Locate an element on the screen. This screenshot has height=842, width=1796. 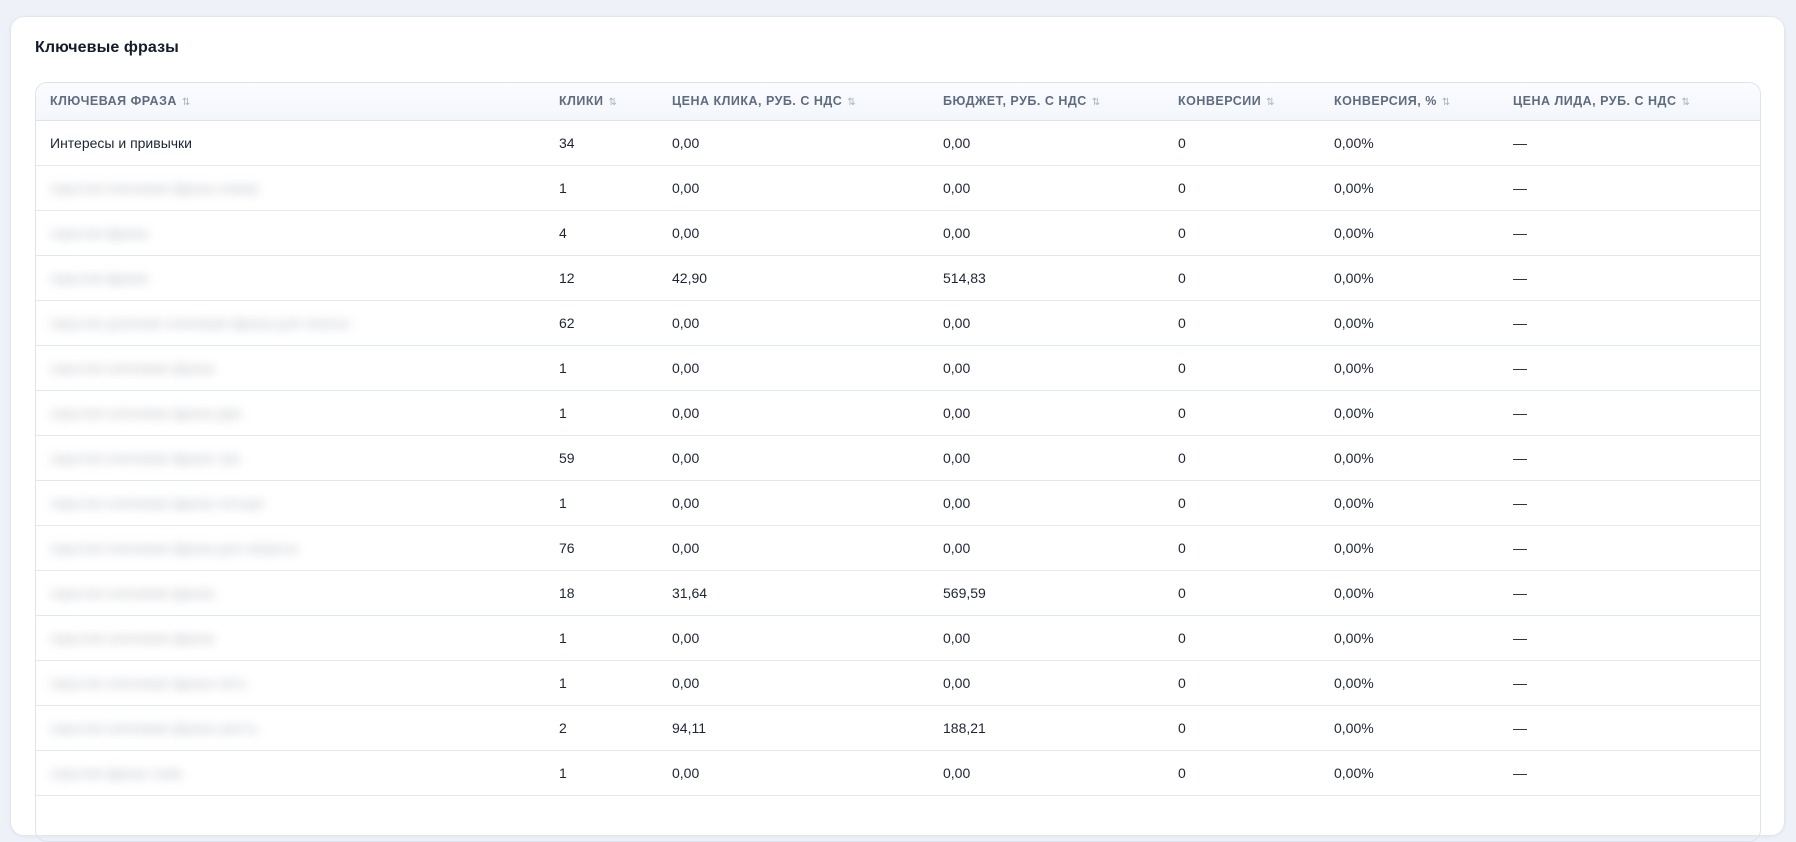
column-header-cpc: ЦЕНА КЛИКА, РУБ. С НДС ⇅ is located at coordinates (793, 102).